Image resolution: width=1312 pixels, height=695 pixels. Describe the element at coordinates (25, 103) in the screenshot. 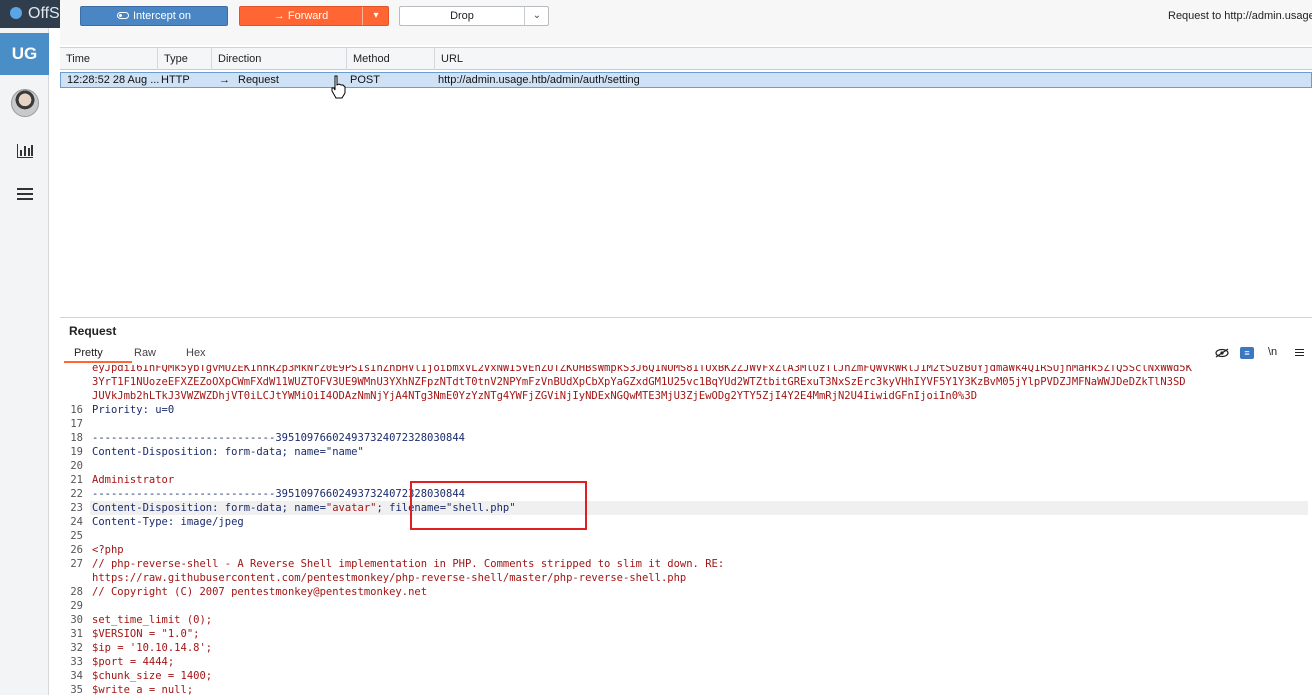

I see `avatar` at that location.